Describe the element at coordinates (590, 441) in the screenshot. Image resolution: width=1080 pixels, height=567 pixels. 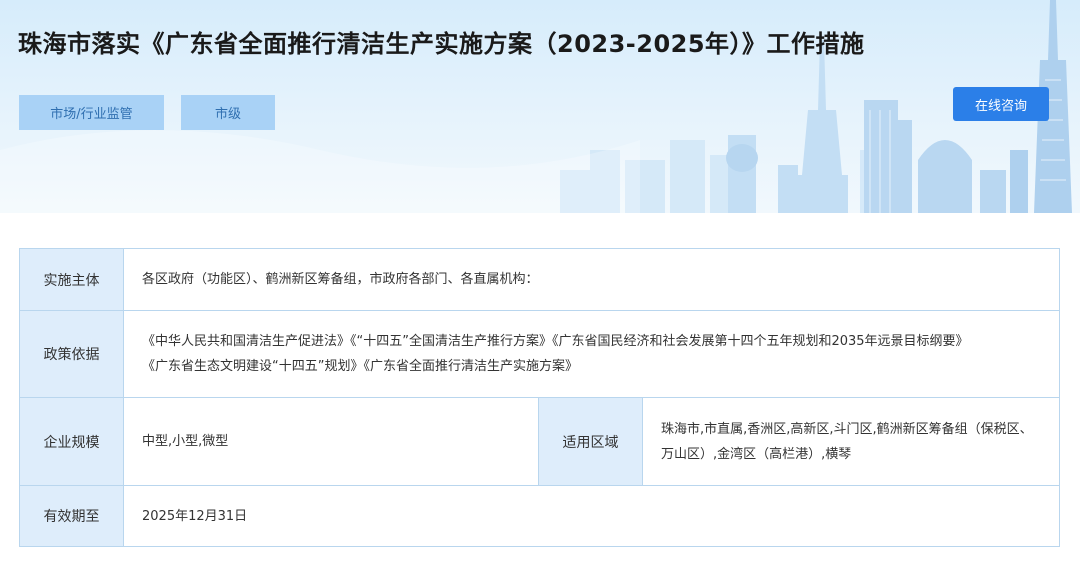
I see `region-label: 适用区域` at that location.